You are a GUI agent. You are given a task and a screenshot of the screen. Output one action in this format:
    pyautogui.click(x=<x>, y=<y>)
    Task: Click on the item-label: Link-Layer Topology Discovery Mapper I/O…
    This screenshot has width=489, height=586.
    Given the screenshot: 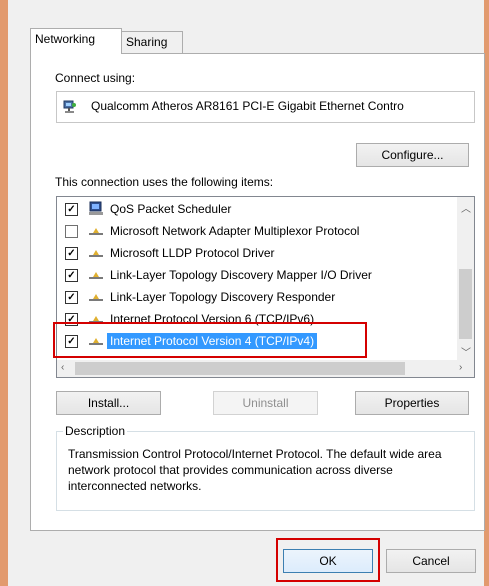 What is the action you would take?
    pyautogui.click(x=241, y=275)
    